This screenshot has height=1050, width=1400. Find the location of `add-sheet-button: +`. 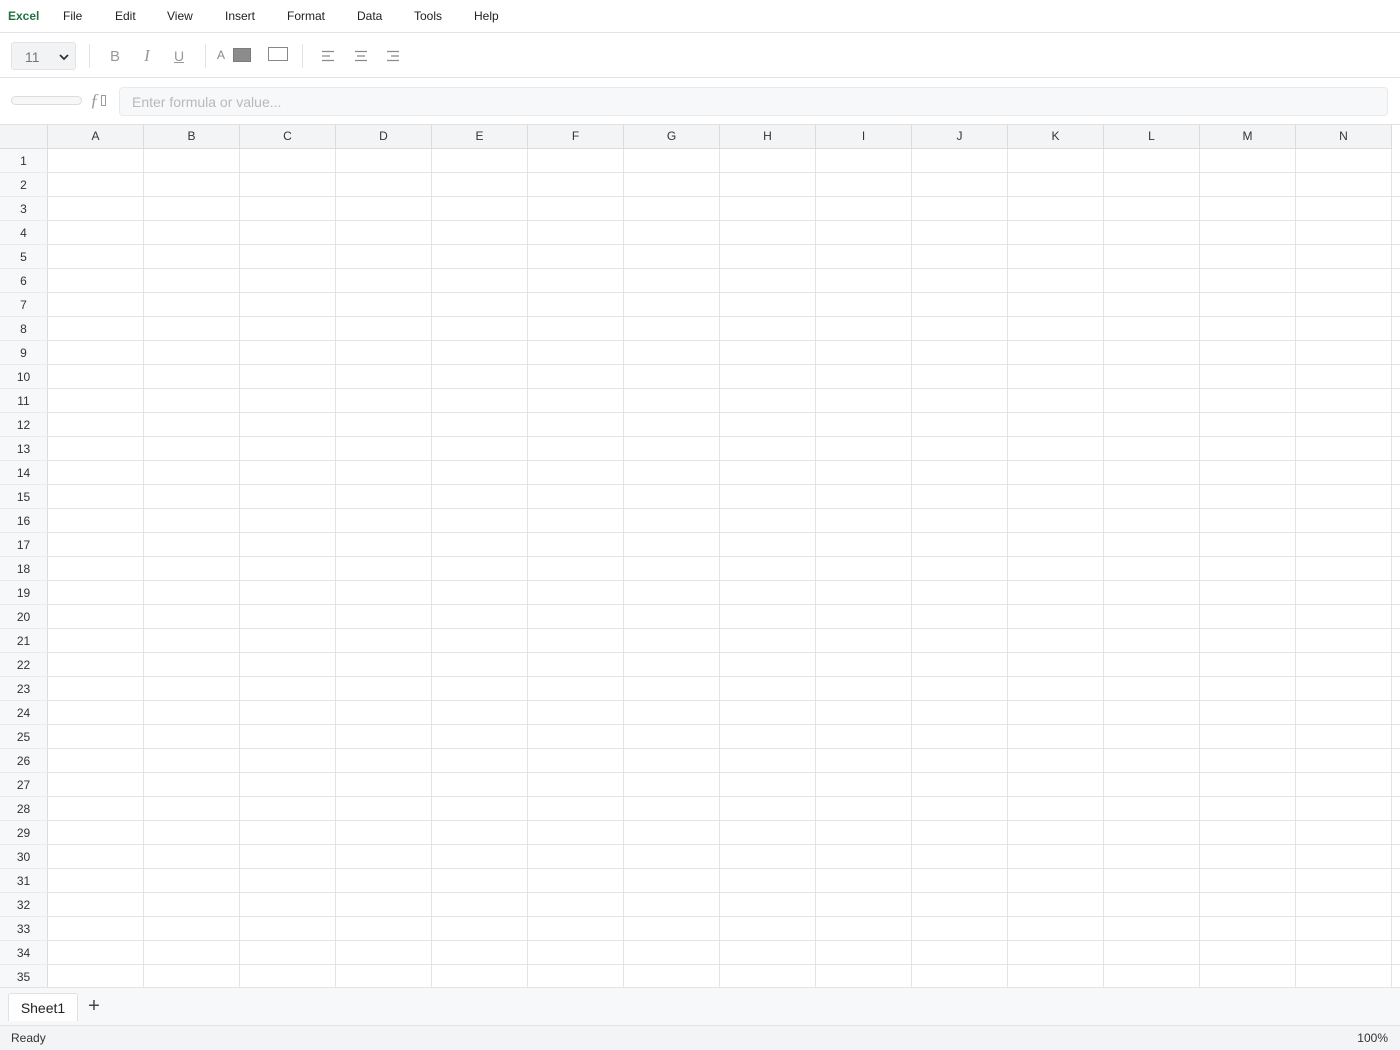

add-sheet-button: + is located at coordinates (94, 1006).